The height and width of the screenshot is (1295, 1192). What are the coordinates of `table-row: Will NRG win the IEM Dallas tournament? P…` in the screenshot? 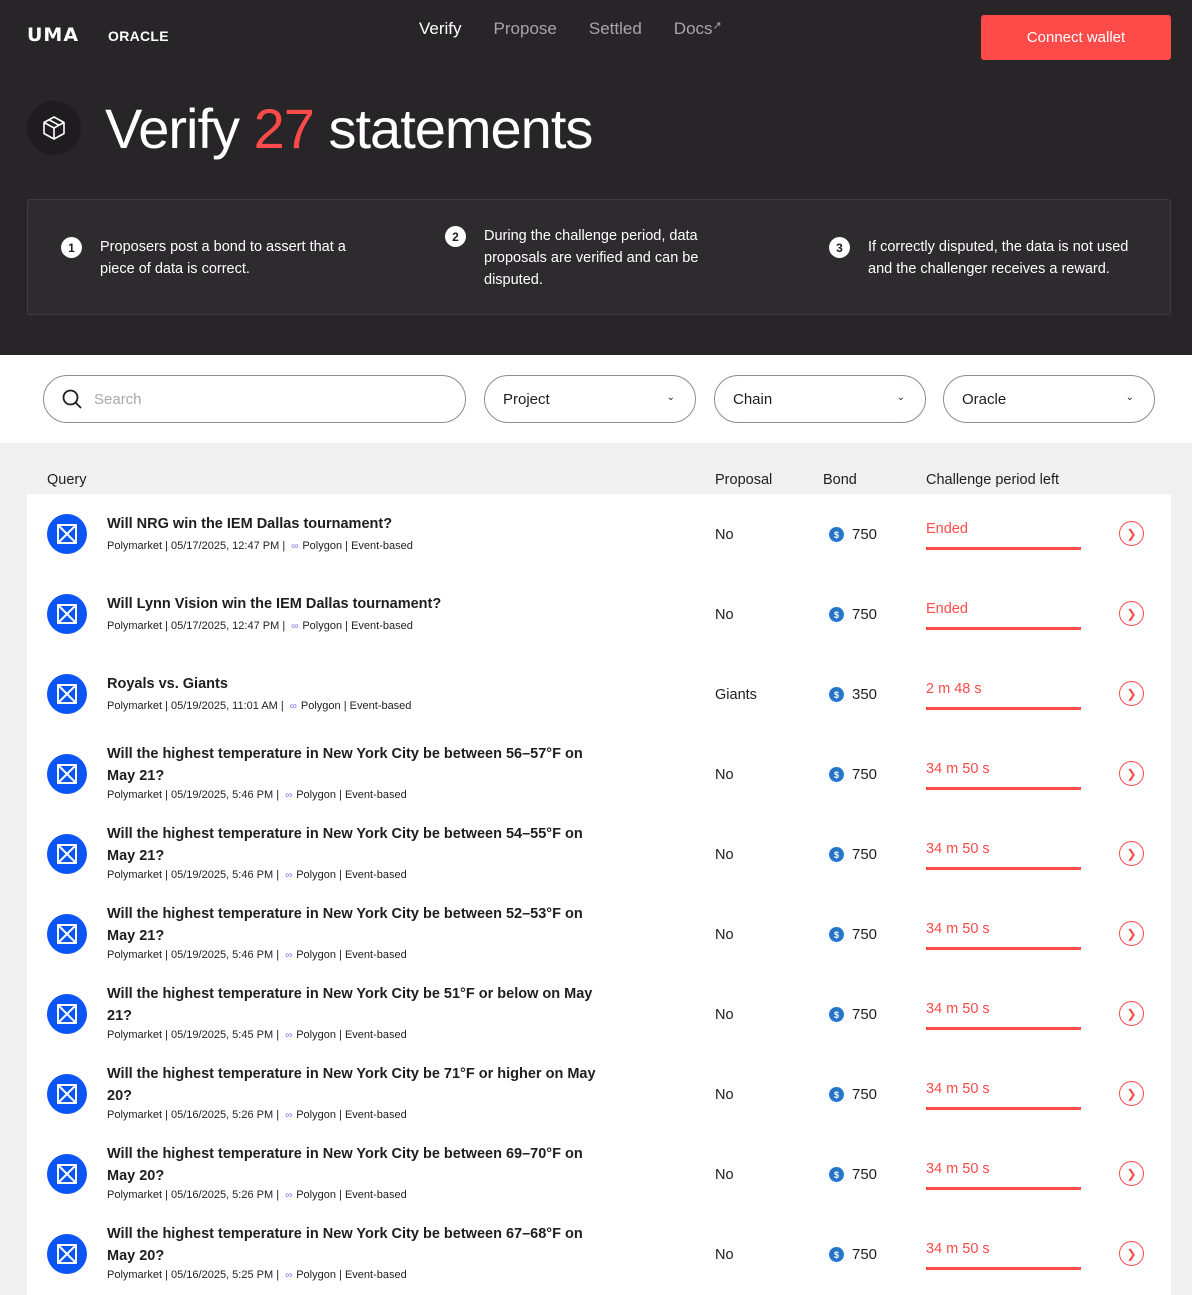 It's located at (599, 534).